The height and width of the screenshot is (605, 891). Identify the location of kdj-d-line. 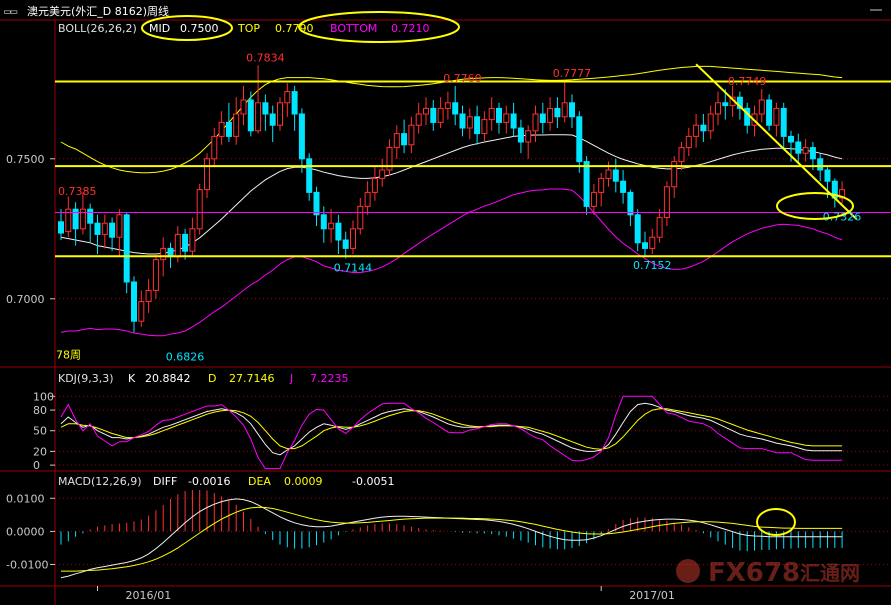
(451, 429).